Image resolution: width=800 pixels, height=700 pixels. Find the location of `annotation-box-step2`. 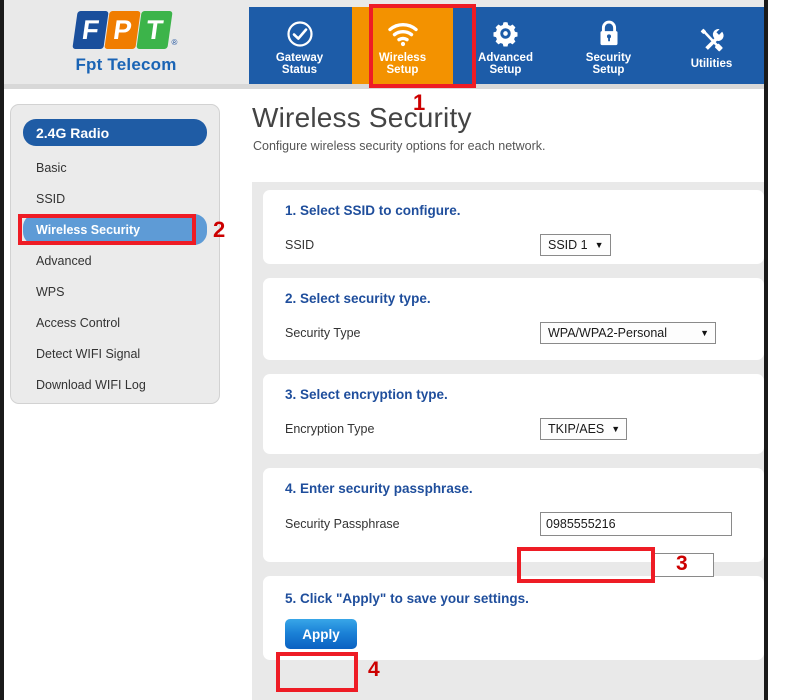

annotation-box-step2 is located at coordinates (107, 229).